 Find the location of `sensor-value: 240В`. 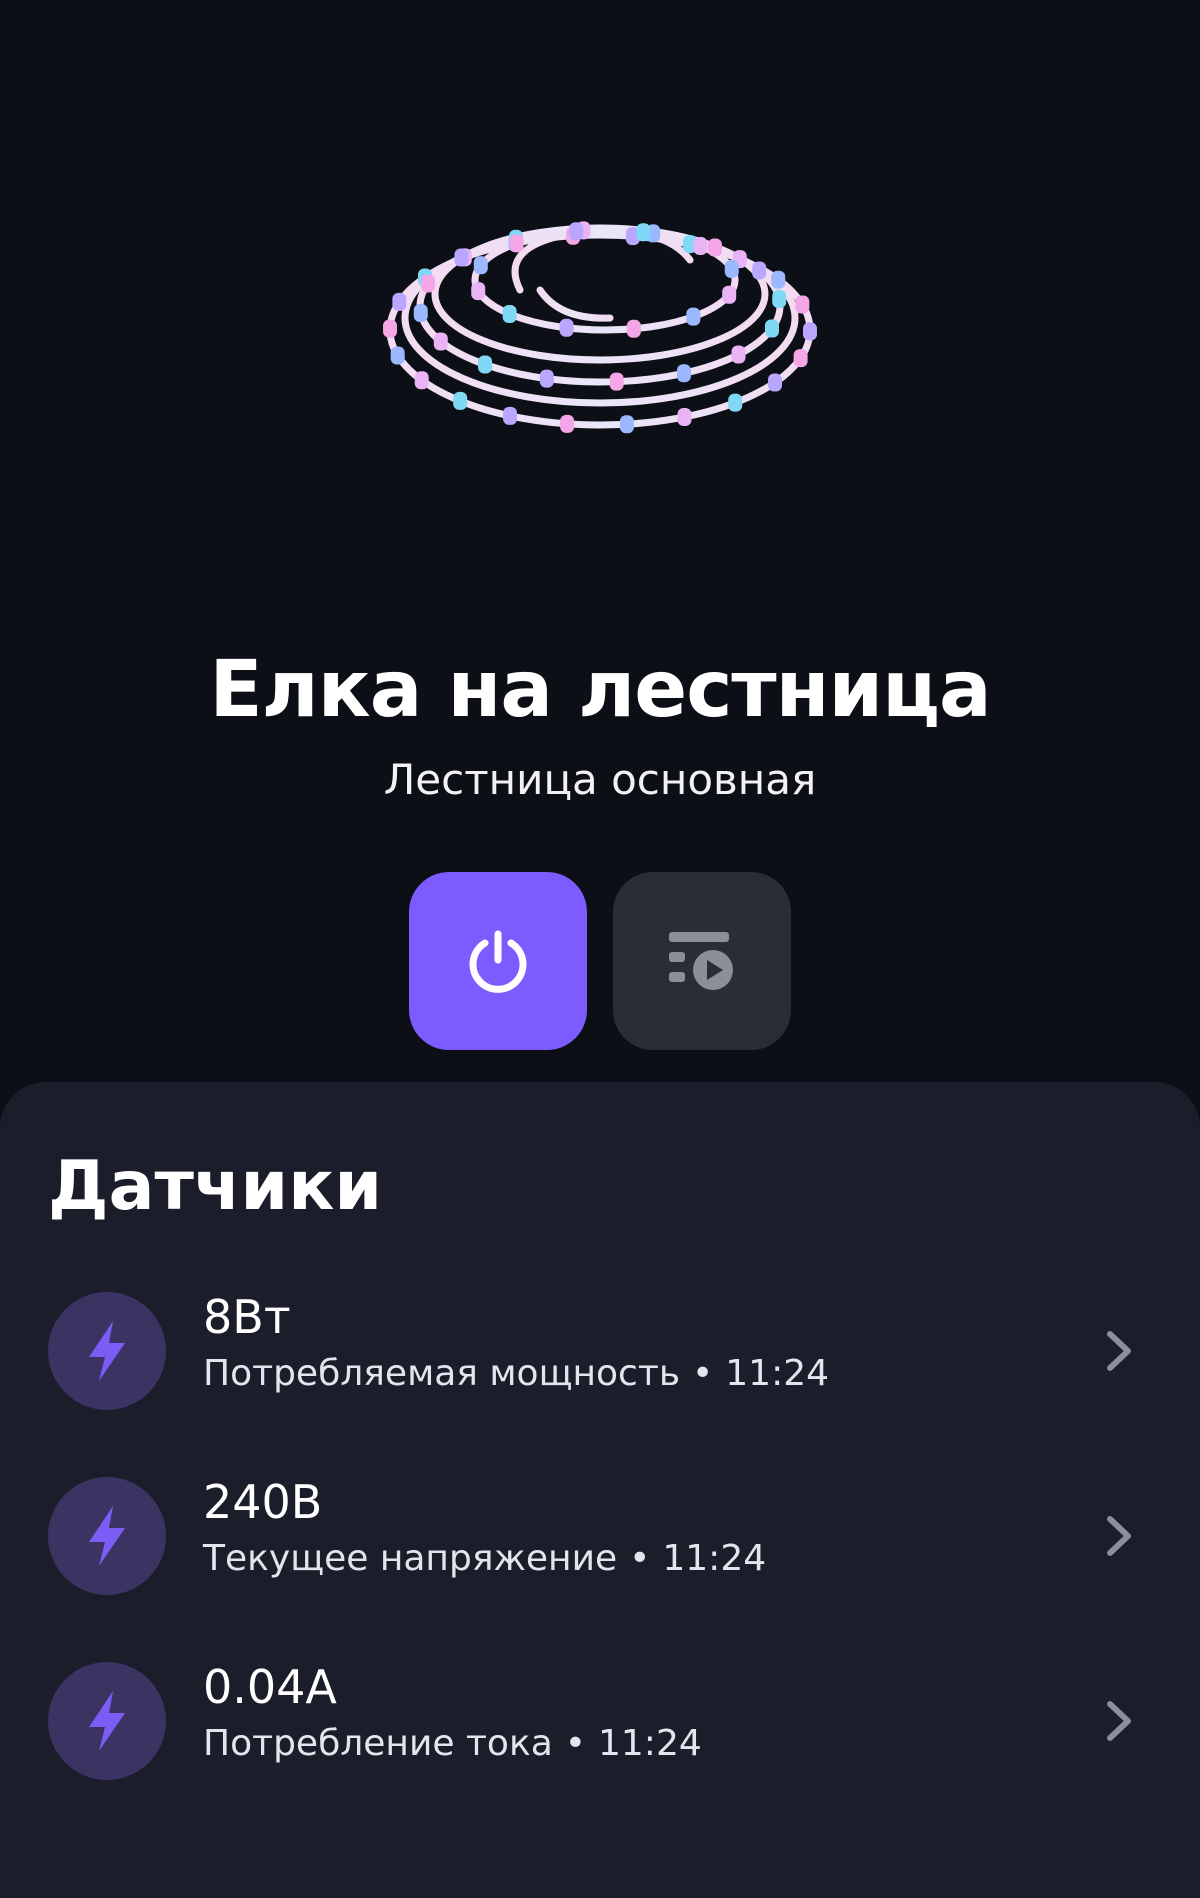

sensor-value: 240В is located at coordinates (263, 1502).